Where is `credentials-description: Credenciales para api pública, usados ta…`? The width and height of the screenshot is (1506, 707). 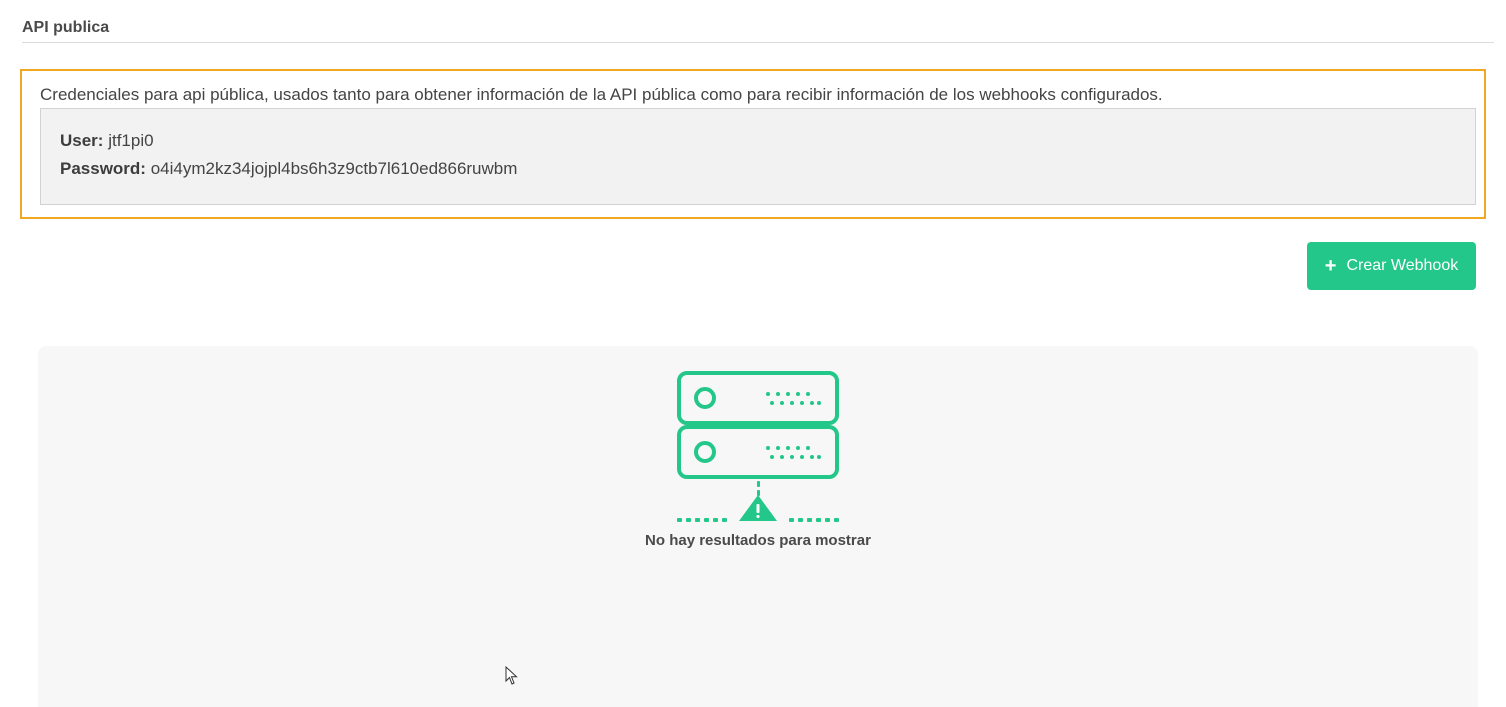 credentials-description: Credenciales para api pública, usados ta… is located at coordinates (601, 94).